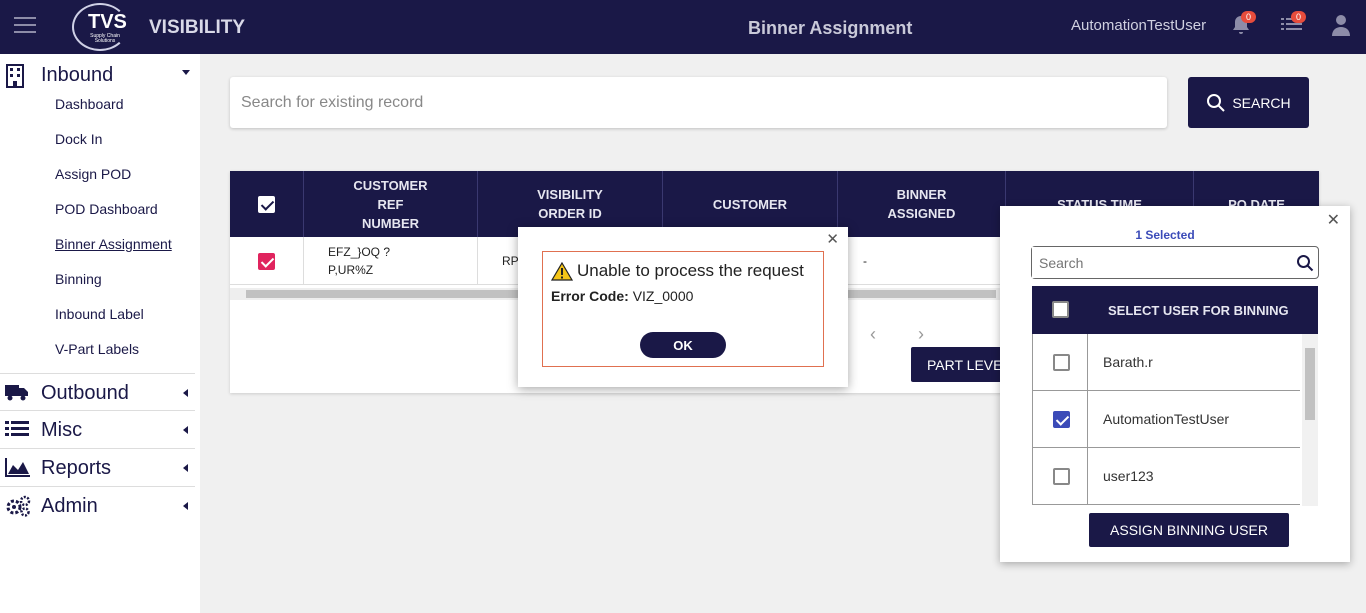 The width and height of the screenshot is (1366, 613). Describe the element at coordinates (1166, 362) in the screenshot. I see `user-row-barath: Barath.r` at that location.